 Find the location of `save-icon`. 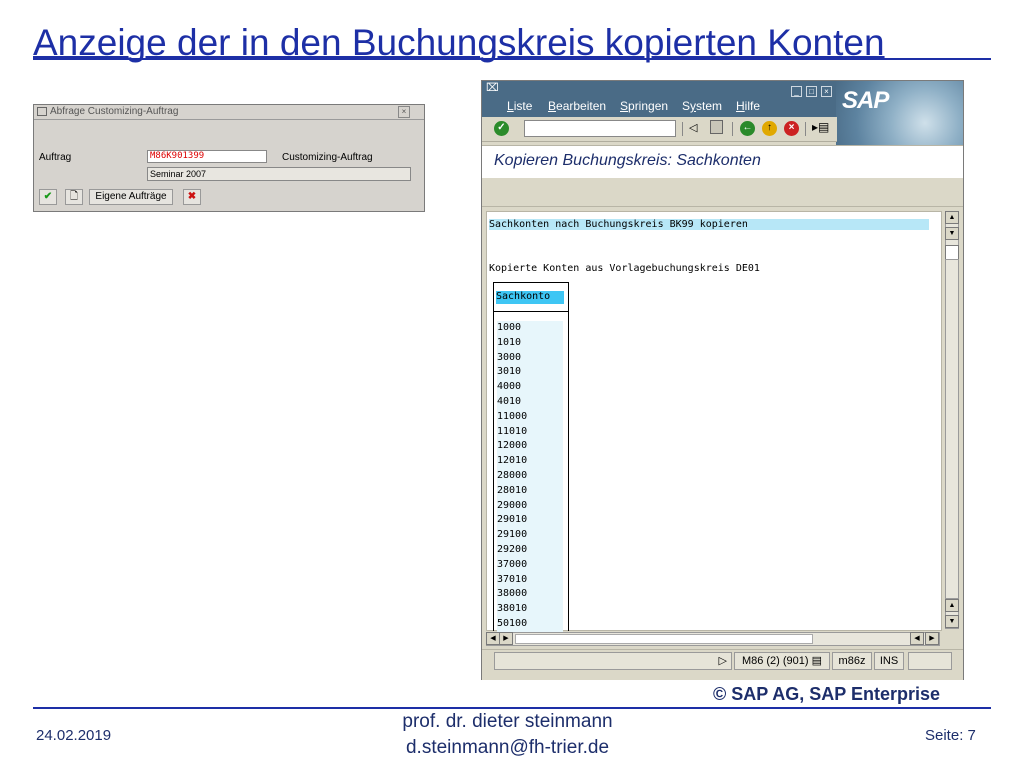

save-icon is located at coordinates (716, 127).